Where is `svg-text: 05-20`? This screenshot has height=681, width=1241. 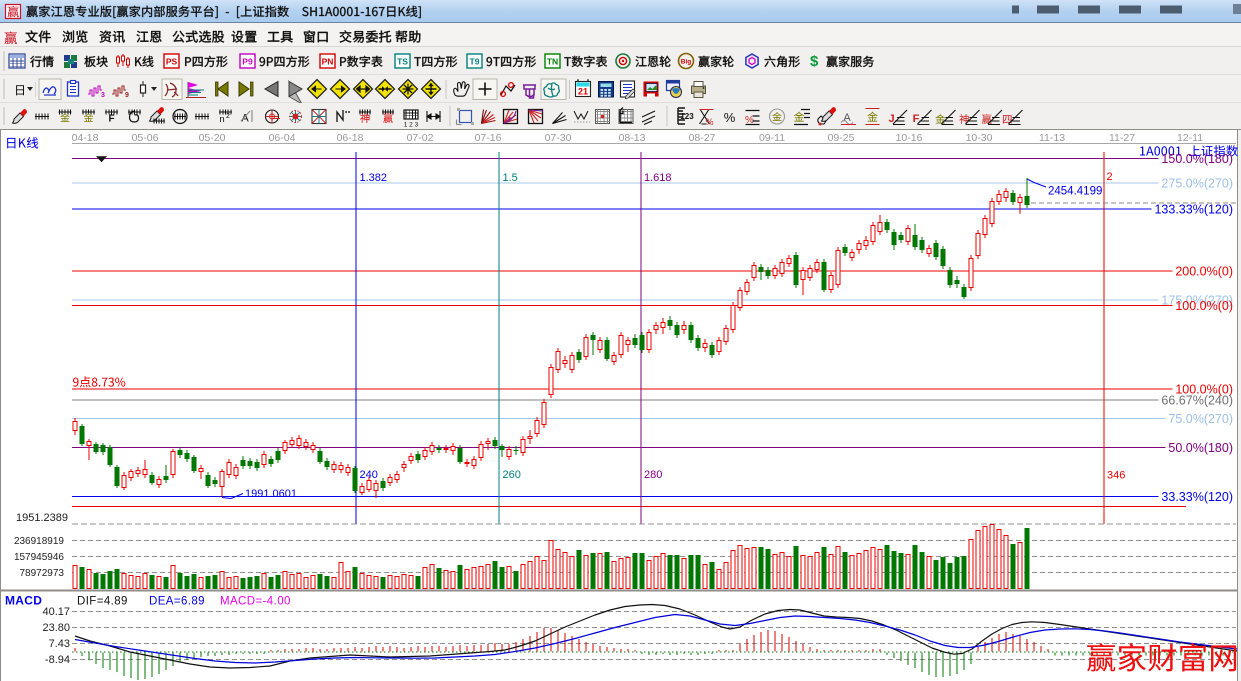
svg-text: 05-20 is located at coordinates (212, 138).